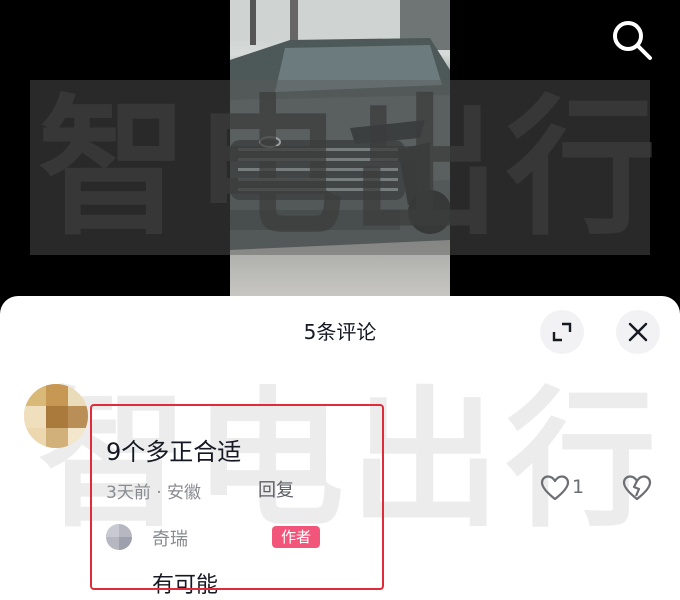  I want to click on heart-icon, so click(555, 488).